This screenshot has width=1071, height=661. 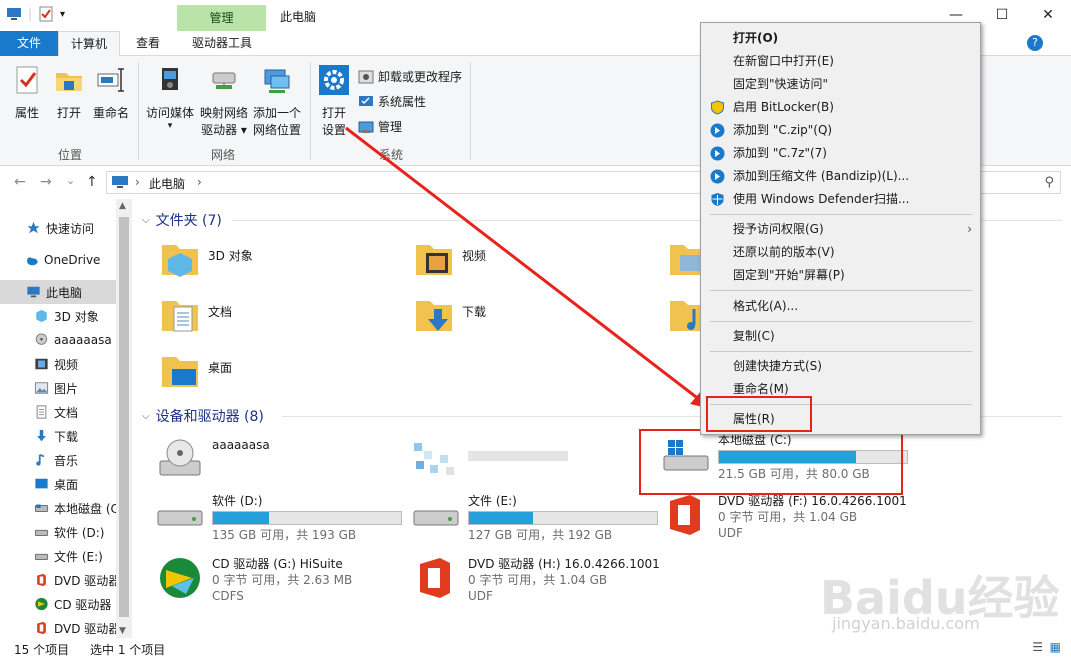 I want to click on highlight-box-drive-c, so click(x=771, y=462).